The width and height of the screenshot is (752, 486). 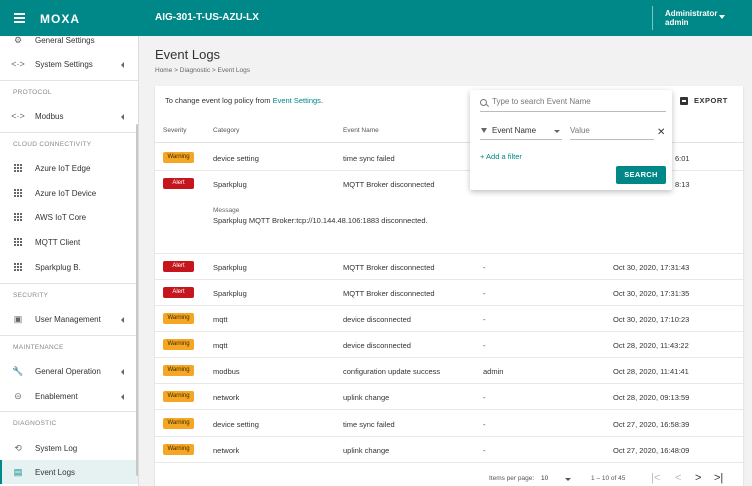 What do you see at coordinates (678, 478) in the screenshot?
I see `prev-page-icon: <` at bounding box center [678, 478].